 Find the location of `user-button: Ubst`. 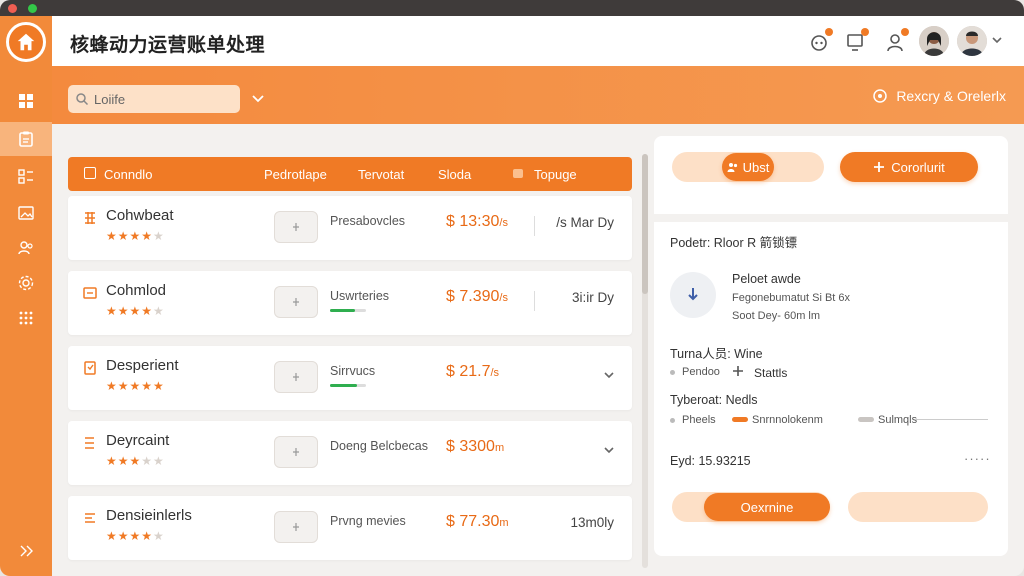

user-button: Ubst is located at coordinates (748, 167).